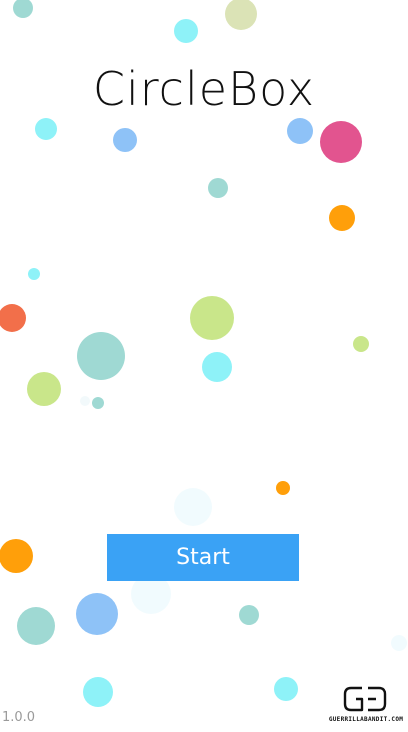 The height and width of the screenshot is (732, 408). What do you see at coordinates (204, 89) in the screenshot?
I see `game-title: CircleBox` at bounding box center [204, 89].